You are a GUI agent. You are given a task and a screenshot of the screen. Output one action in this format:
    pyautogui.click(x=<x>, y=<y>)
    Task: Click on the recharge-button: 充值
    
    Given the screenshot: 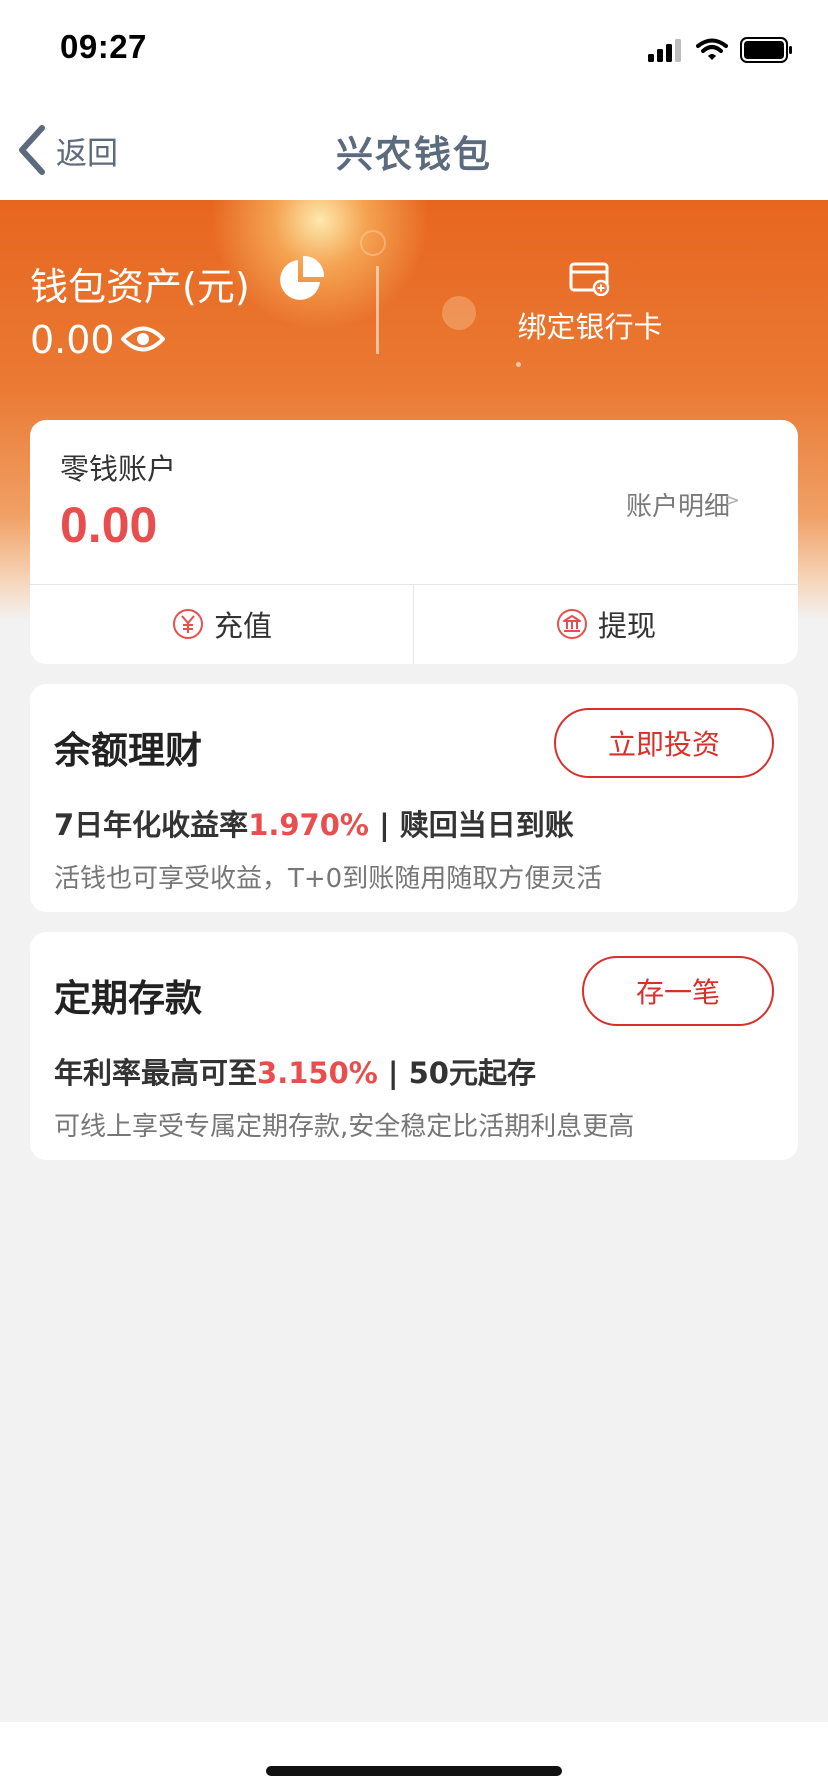 What is the action you would take?
    pyautogui.click(x=222, y=624)
    